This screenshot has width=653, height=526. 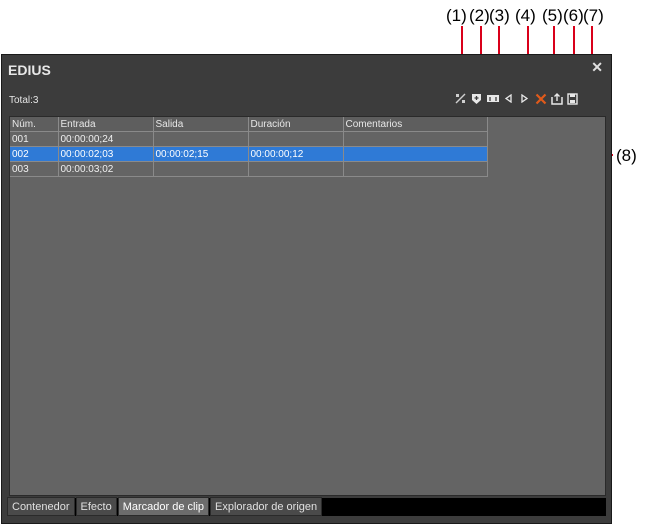 I want to click on import-icon, so click(x=556, y=98).